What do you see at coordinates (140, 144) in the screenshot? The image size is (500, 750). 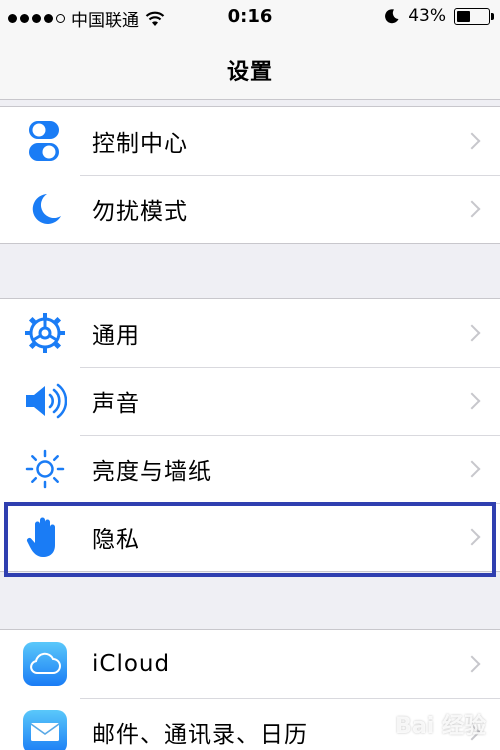 I see `settings-row-label: 控制中心` at bounding box center [140, 144].